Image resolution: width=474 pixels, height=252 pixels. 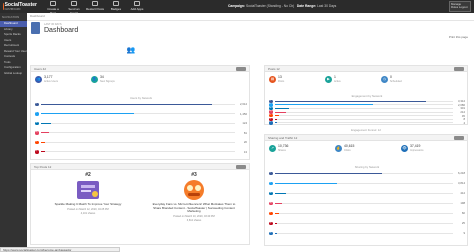 I want to click on bar-value: 9, so click(x=464, y=233).